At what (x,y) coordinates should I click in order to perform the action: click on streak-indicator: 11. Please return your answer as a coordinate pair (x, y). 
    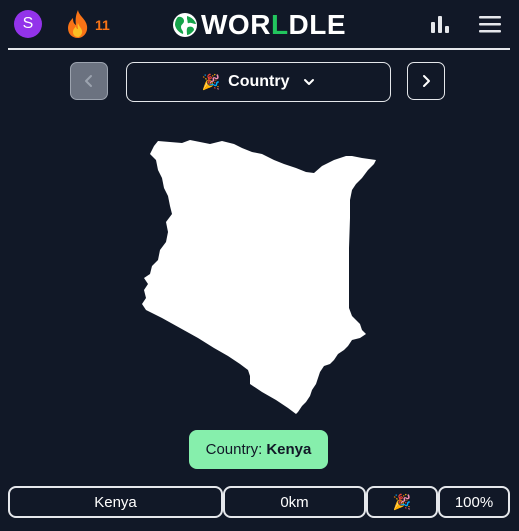
    Looking at the image, I should click on (87, 24).